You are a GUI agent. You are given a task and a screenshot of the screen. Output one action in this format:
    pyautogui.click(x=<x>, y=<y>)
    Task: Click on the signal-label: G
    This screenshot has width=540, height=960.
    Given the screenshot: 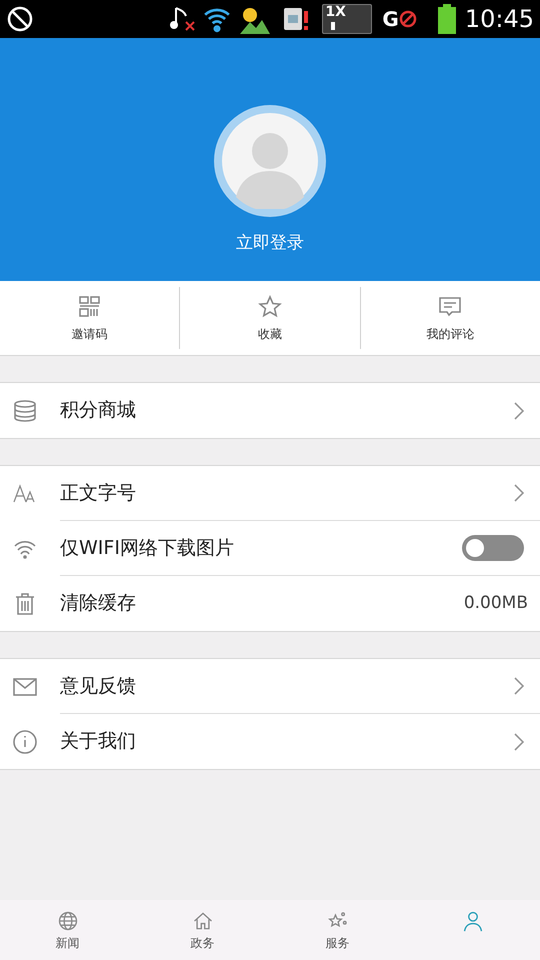 What is the action you would take?
    pyautogui.click(x=390, y=19)
    